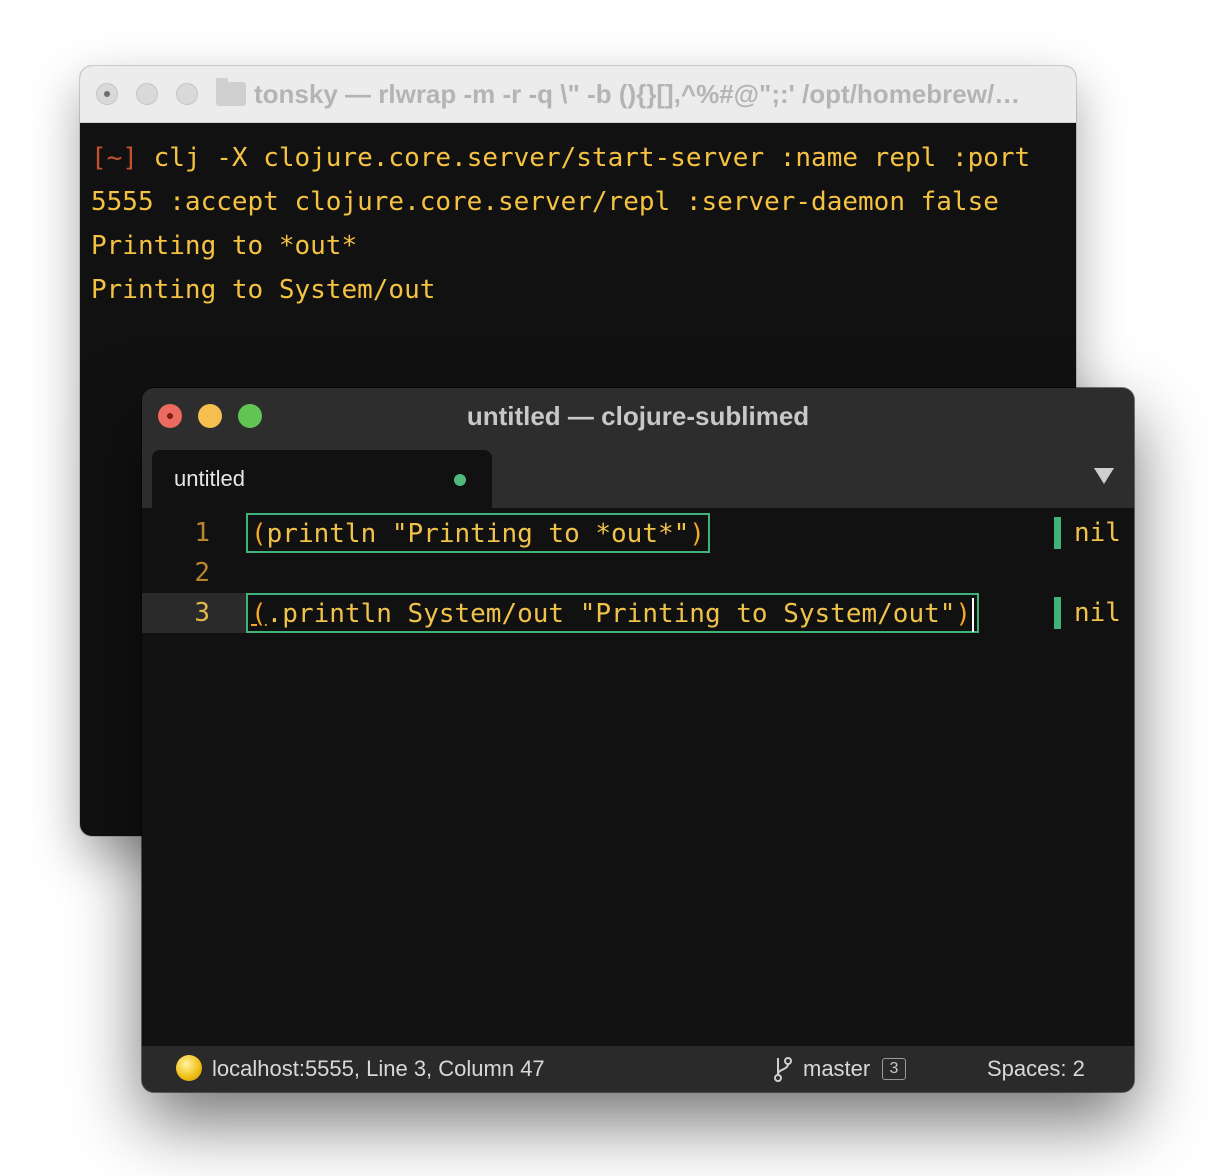 The height and width of the screenshot is (1176, 1232). I want to click on code-text: println "Printing to *out*", so click(478, 534).